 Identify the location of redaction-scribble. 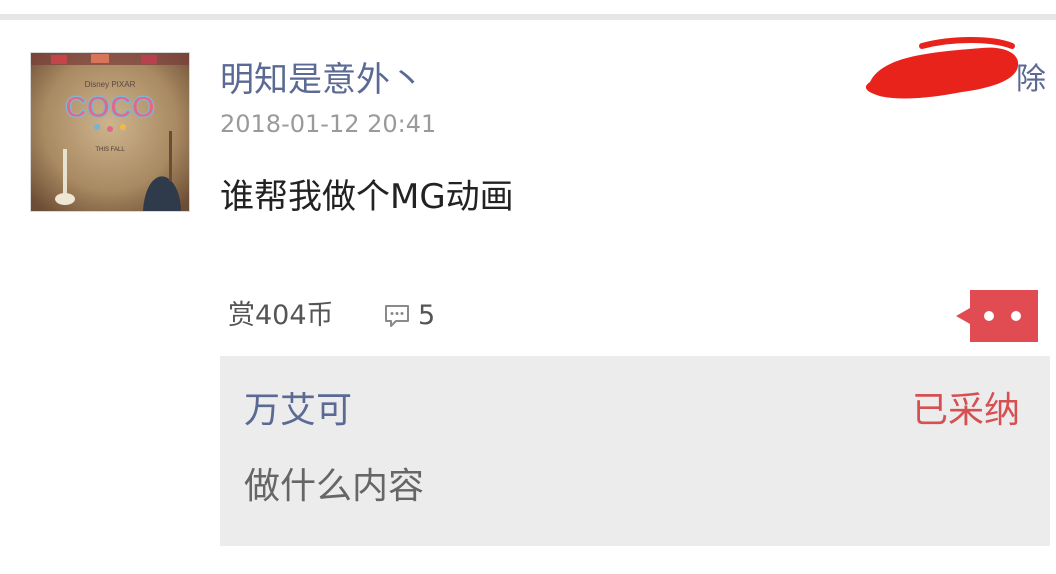
(942, 68).